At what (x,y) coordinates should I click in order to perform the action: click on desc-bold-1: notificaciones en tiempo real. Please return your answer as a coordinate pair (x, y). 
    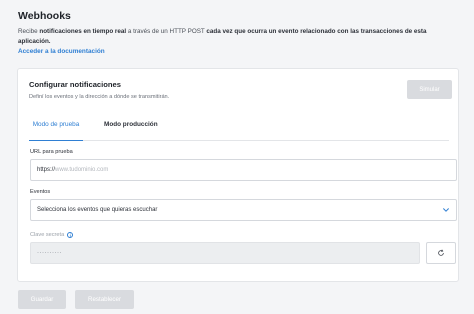
    Looking at the image, I should click on (83, 31).